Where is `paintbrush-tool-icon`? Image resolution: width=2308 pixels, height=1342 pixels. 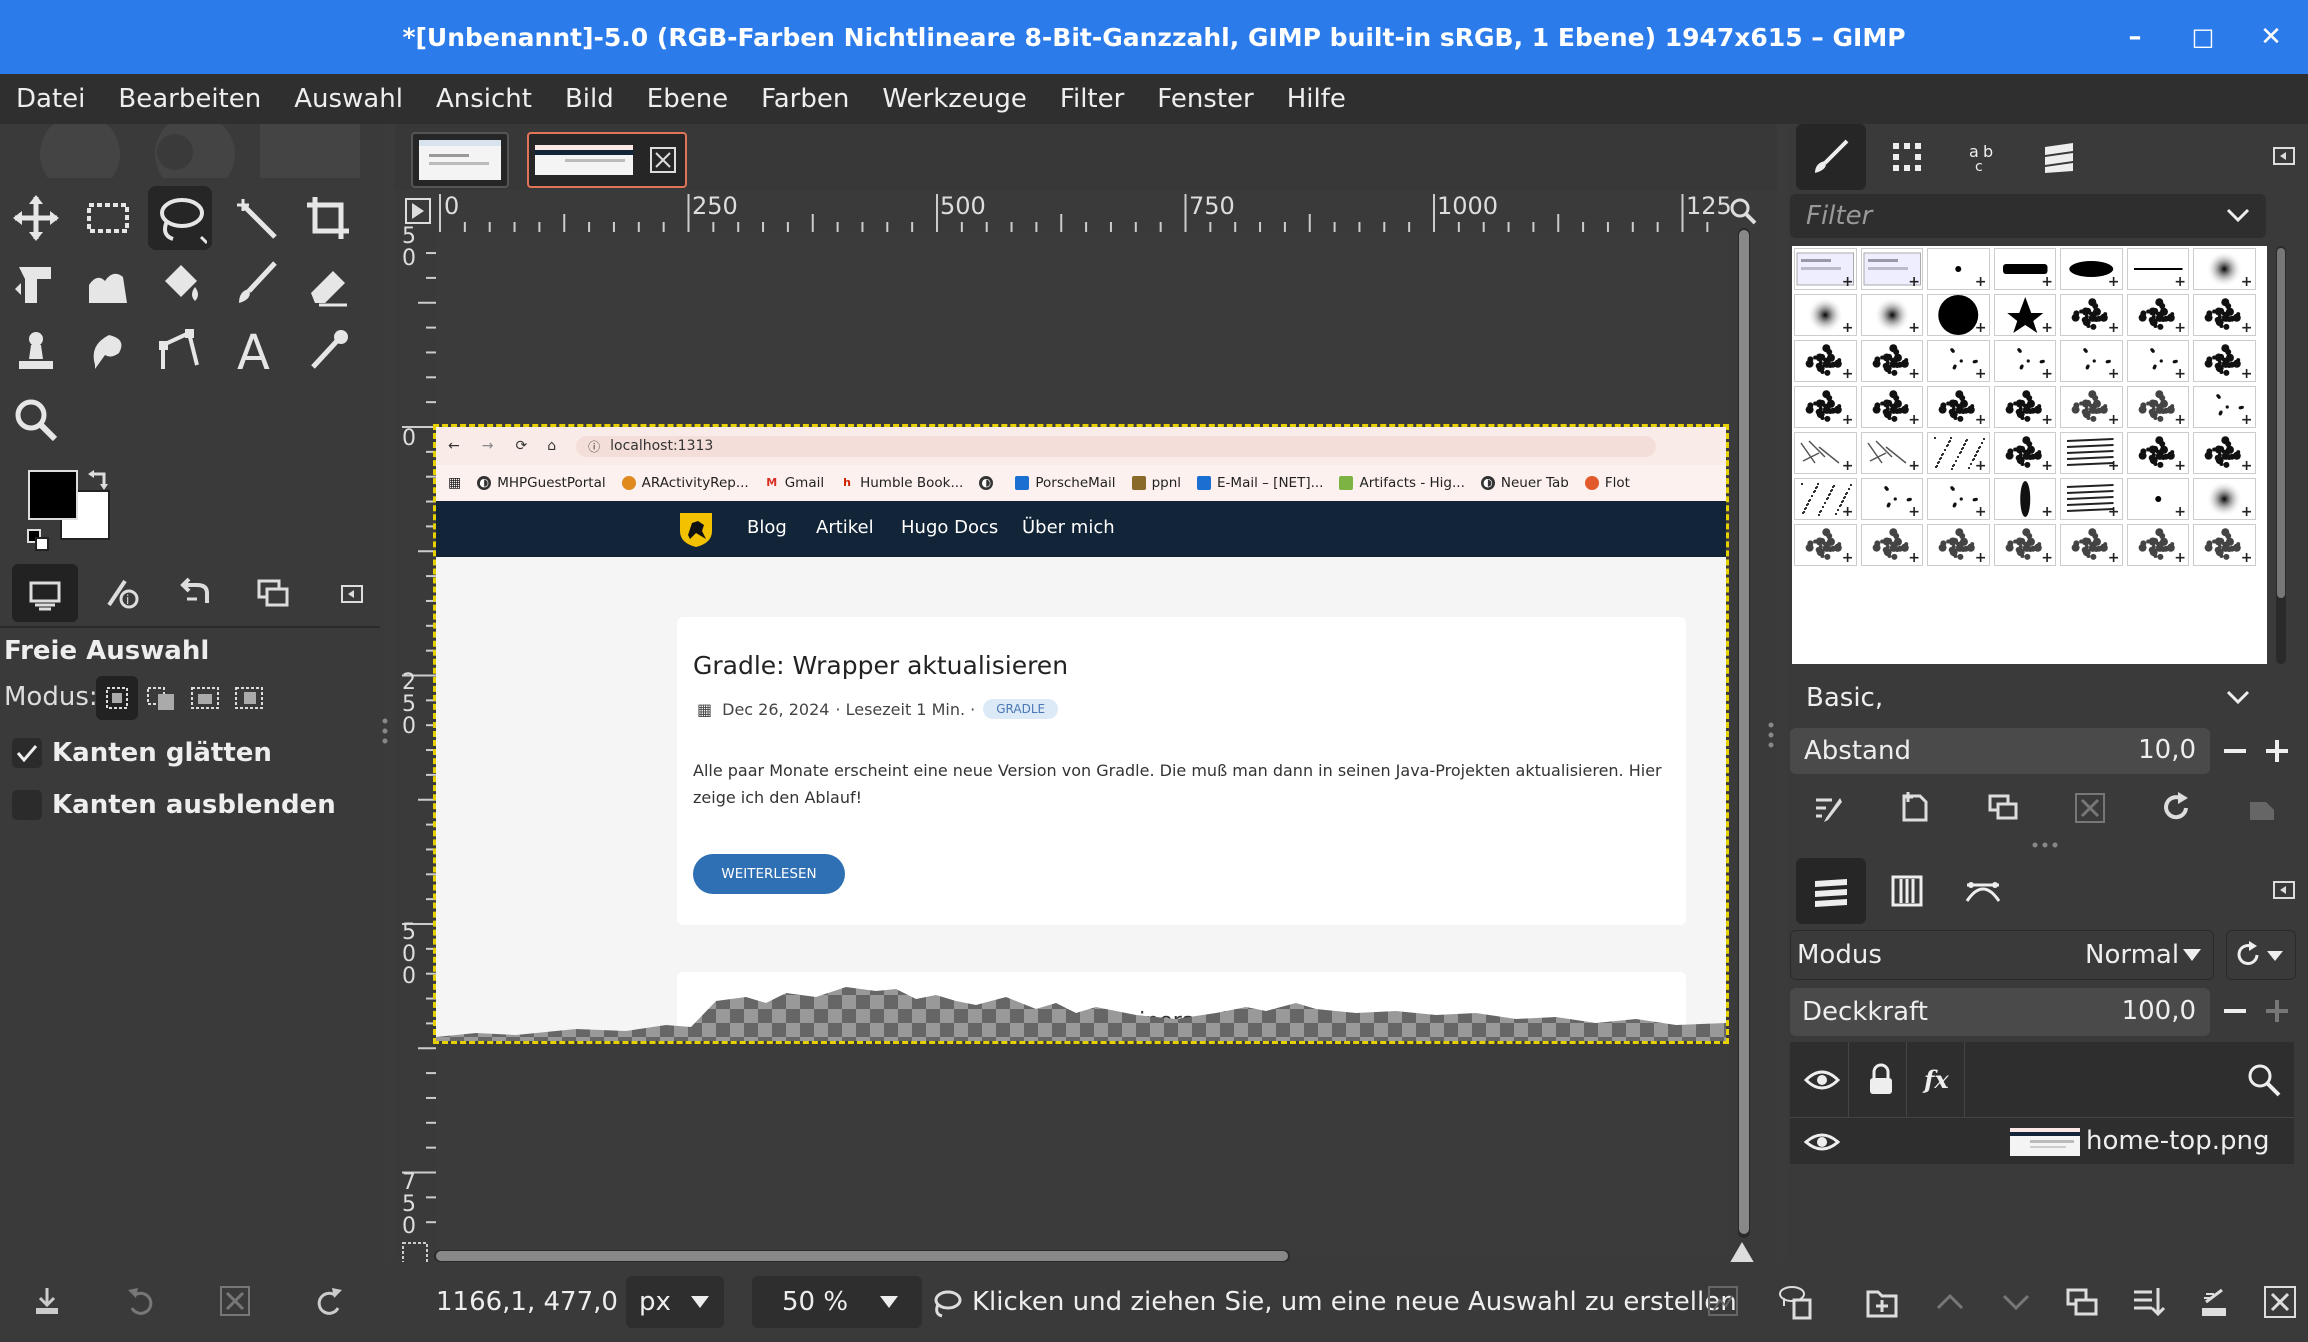 paintbrush-tool-icon is located at coordinates (256, 284).